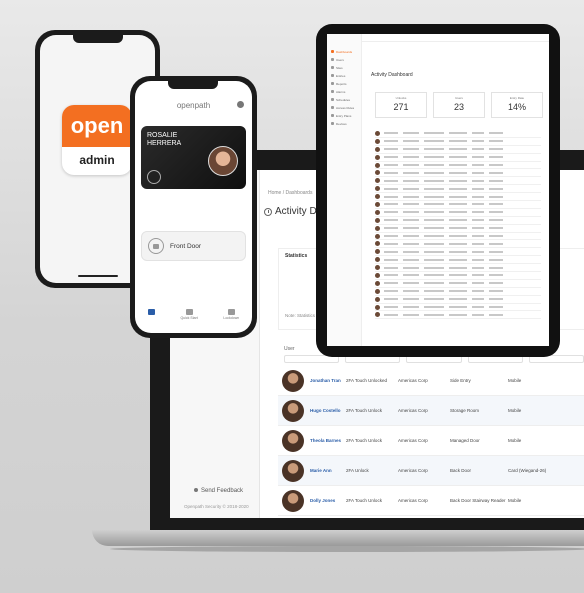 Image resolution: width=584 pixels, height=593 pixels. What do you see at coordinates (459, 98) in the screenshot?
I see `stat-label: Users` at bounding box center [459, 98].